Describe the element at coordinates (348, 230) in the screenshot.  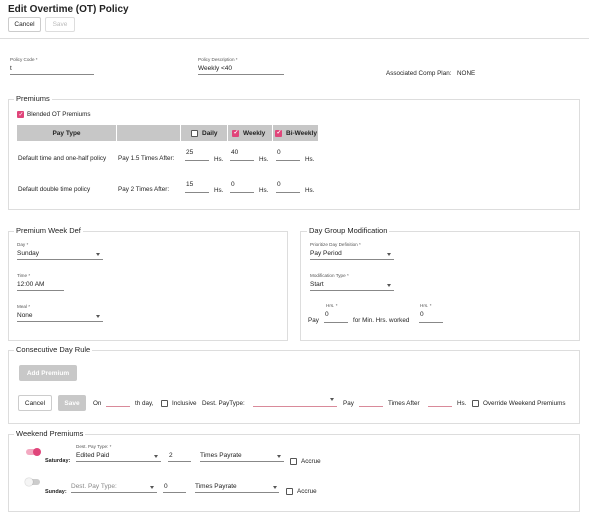
I see `day-group-legend: Day Group Modification` at that location.